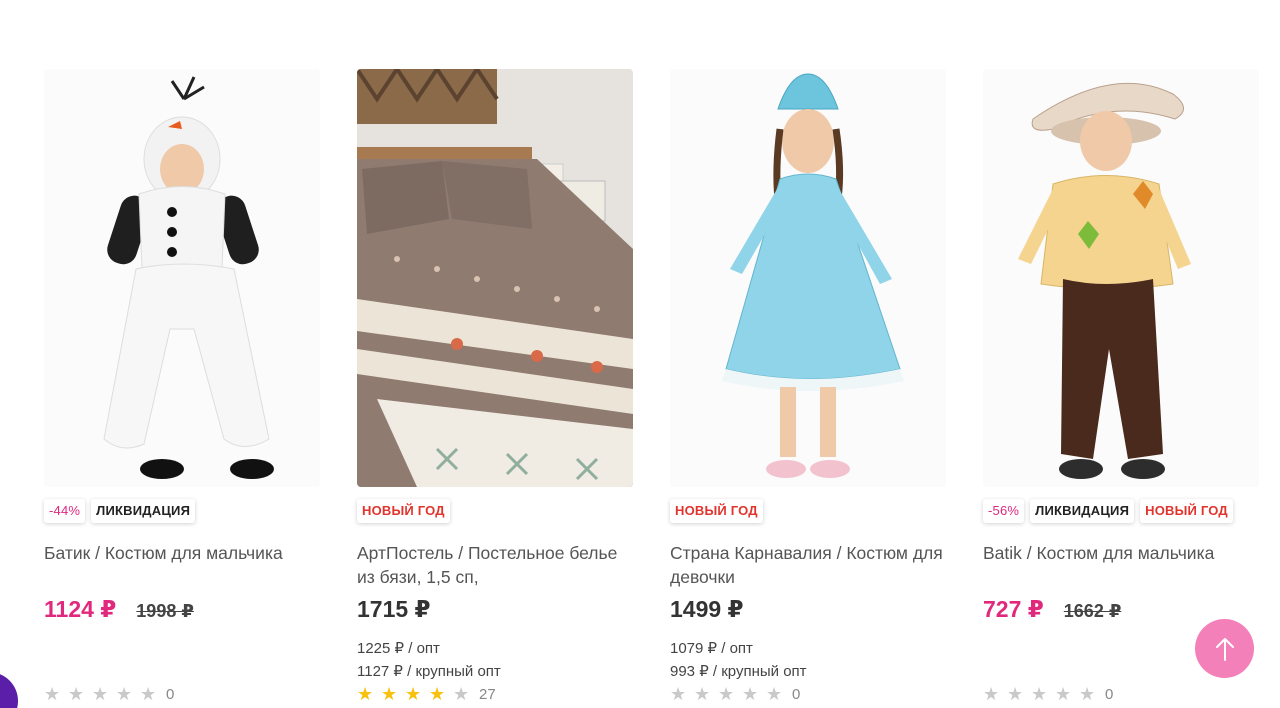 This screenshot has height=708, width=1280. I want to click on wholesale-price: 1225 ₽ / опт, so click(398, 648).